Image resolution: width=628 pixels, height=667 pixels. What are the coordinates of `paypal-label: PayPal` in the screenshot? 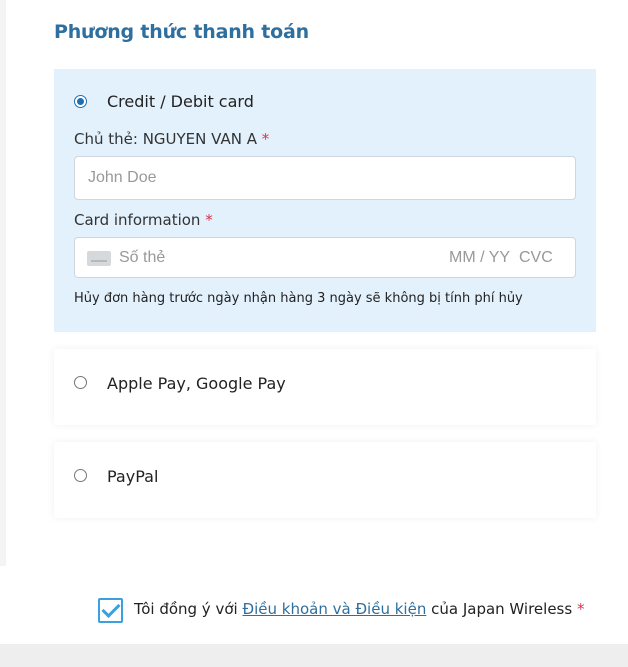 It's located at (133, 476).